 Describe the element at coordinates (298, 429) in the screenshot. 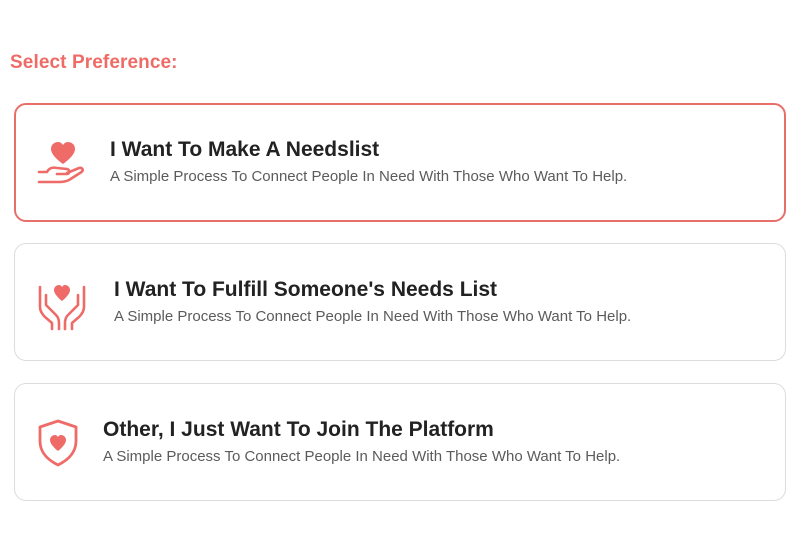

I see `option-title: Other, I Just Want To Join The Platform` at that location.